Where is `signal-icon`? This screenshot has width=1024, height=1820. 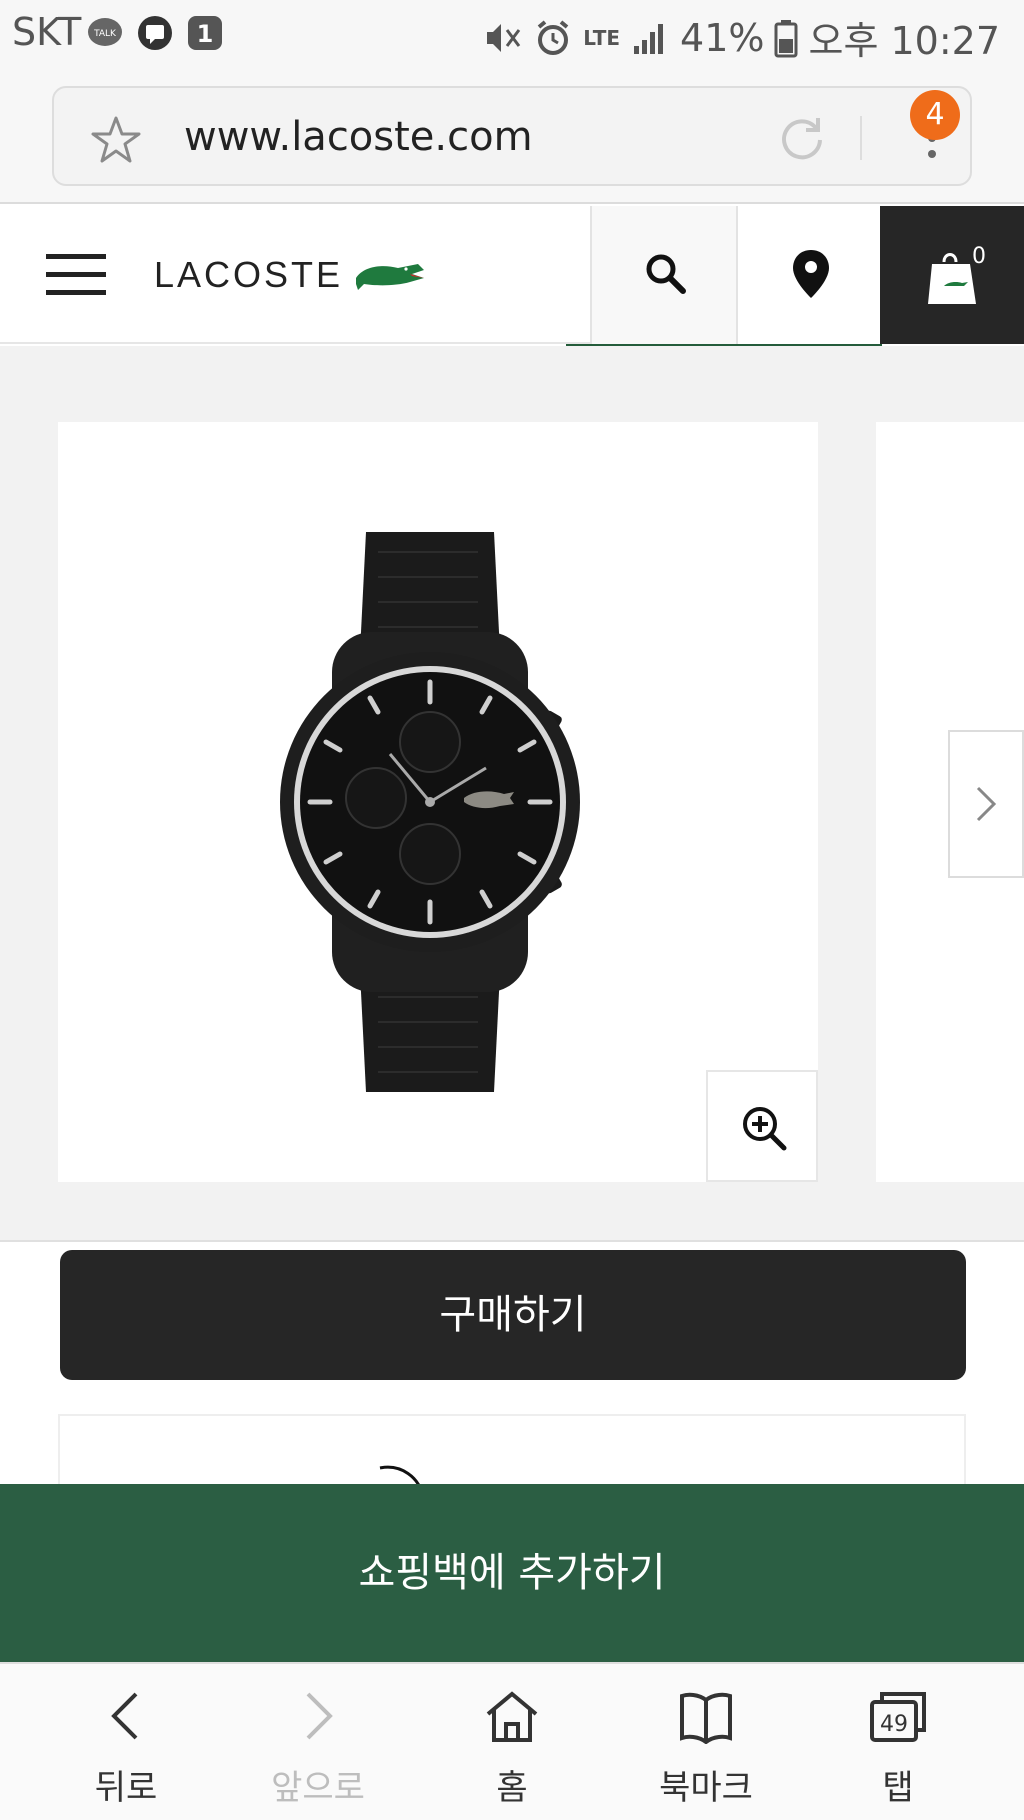
signal-icon is located at coordinates (649, 38).